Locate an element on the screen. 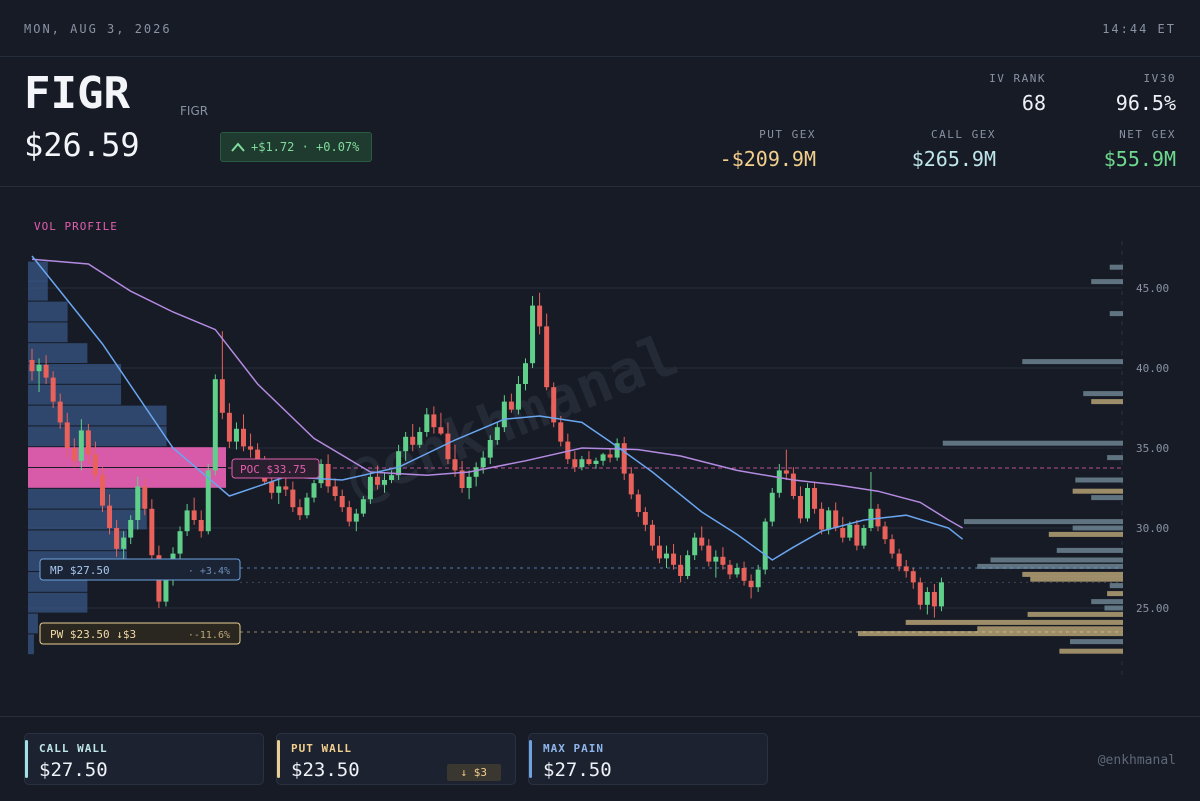 This screenshot has height=801, width=1200. max-pain-value: $27.50 is located at coordinates (577, 770).